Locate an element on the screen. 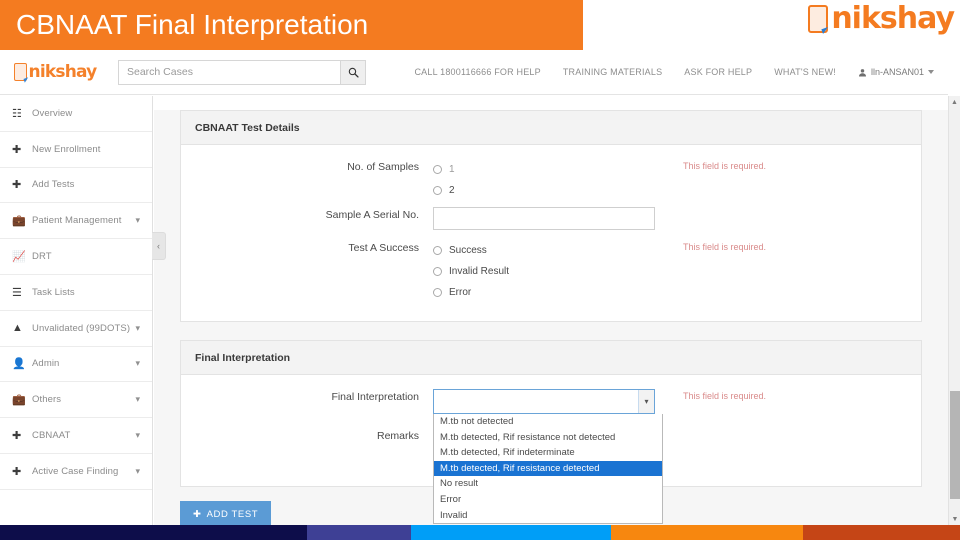  field-label: Sample A Serial No. is located at coordinates (372, 215).